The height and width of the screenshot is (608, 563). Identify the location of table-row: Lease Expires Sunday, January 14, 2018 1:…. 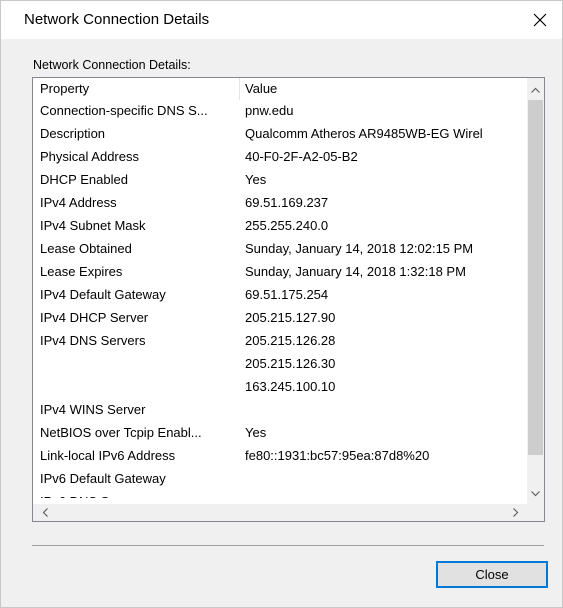
(280, 272).